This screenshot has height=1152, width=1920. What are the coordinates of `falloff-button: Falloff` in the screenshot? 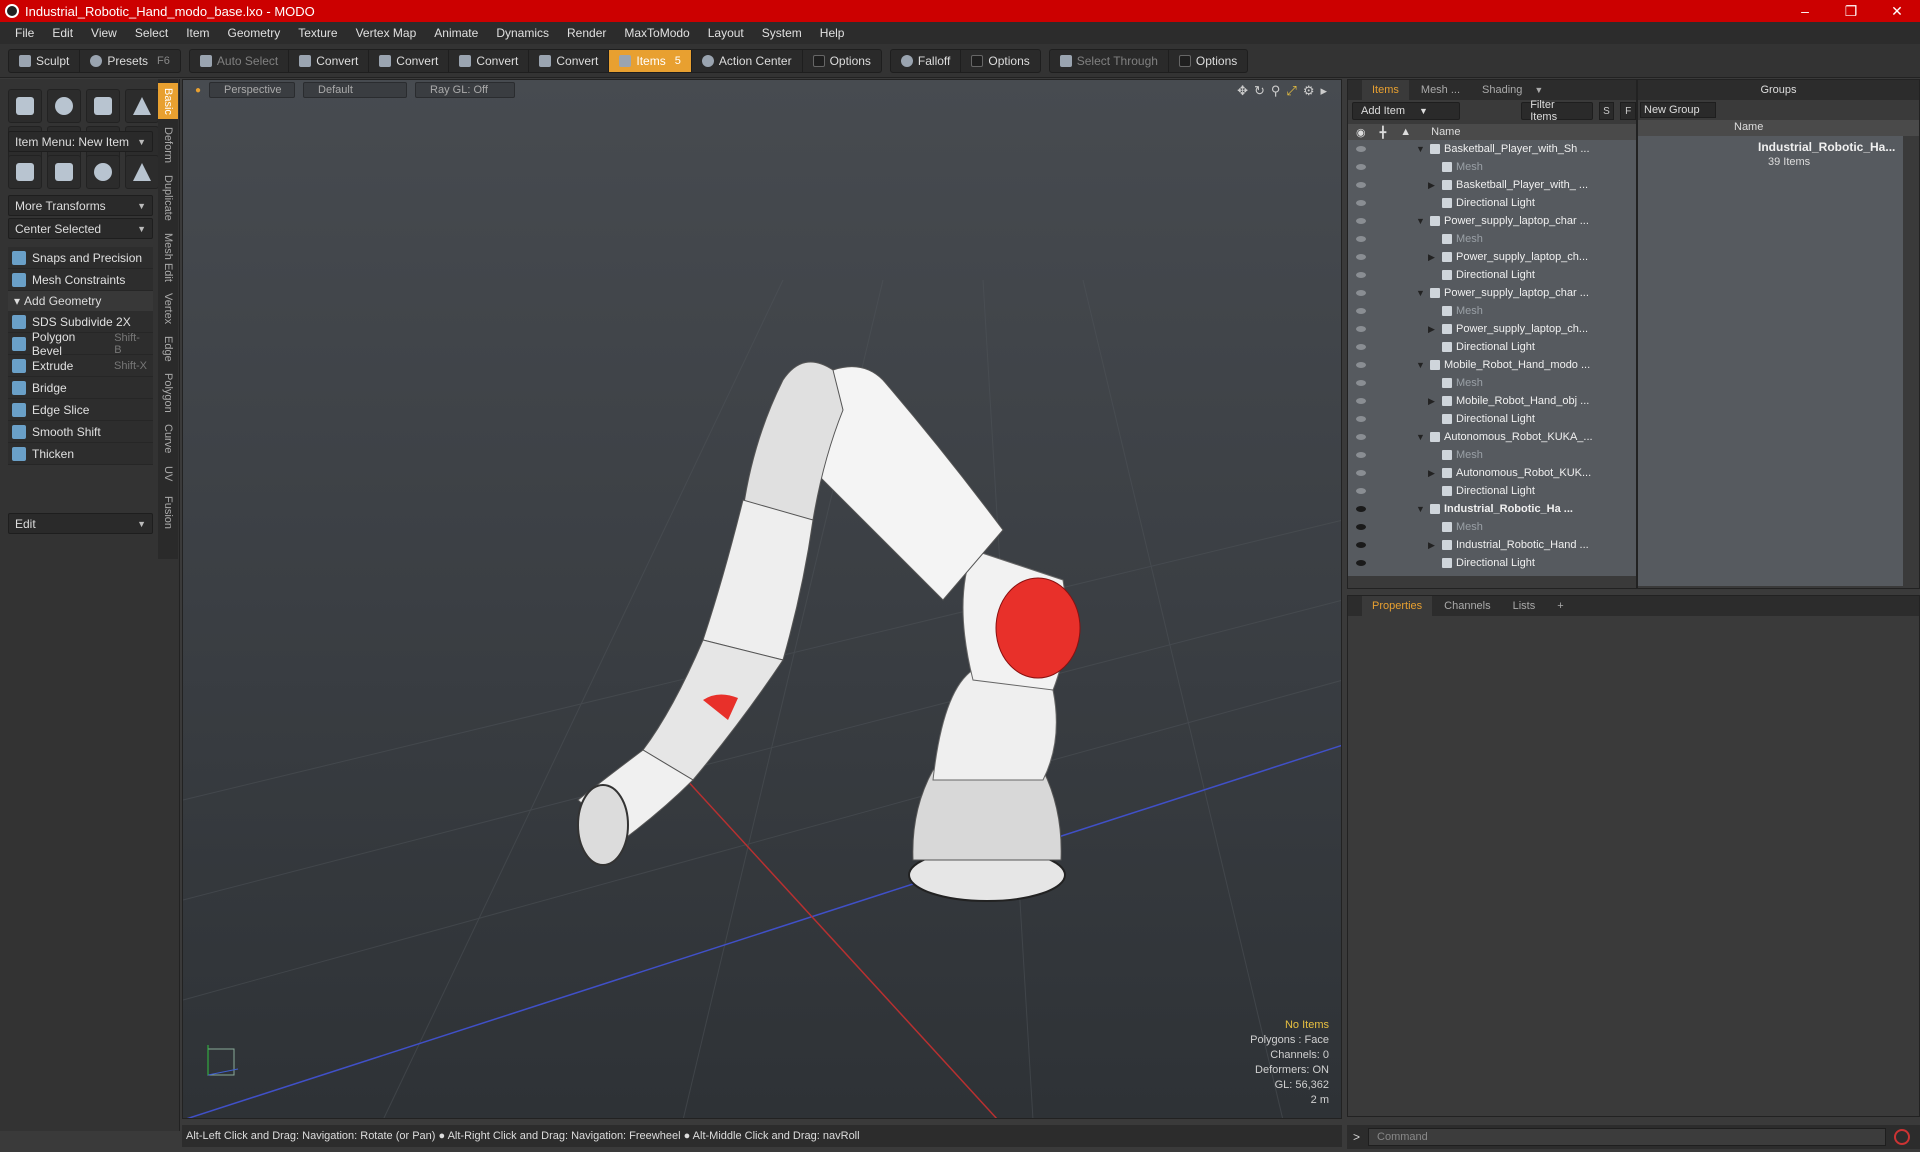 It's located at (926, 60).